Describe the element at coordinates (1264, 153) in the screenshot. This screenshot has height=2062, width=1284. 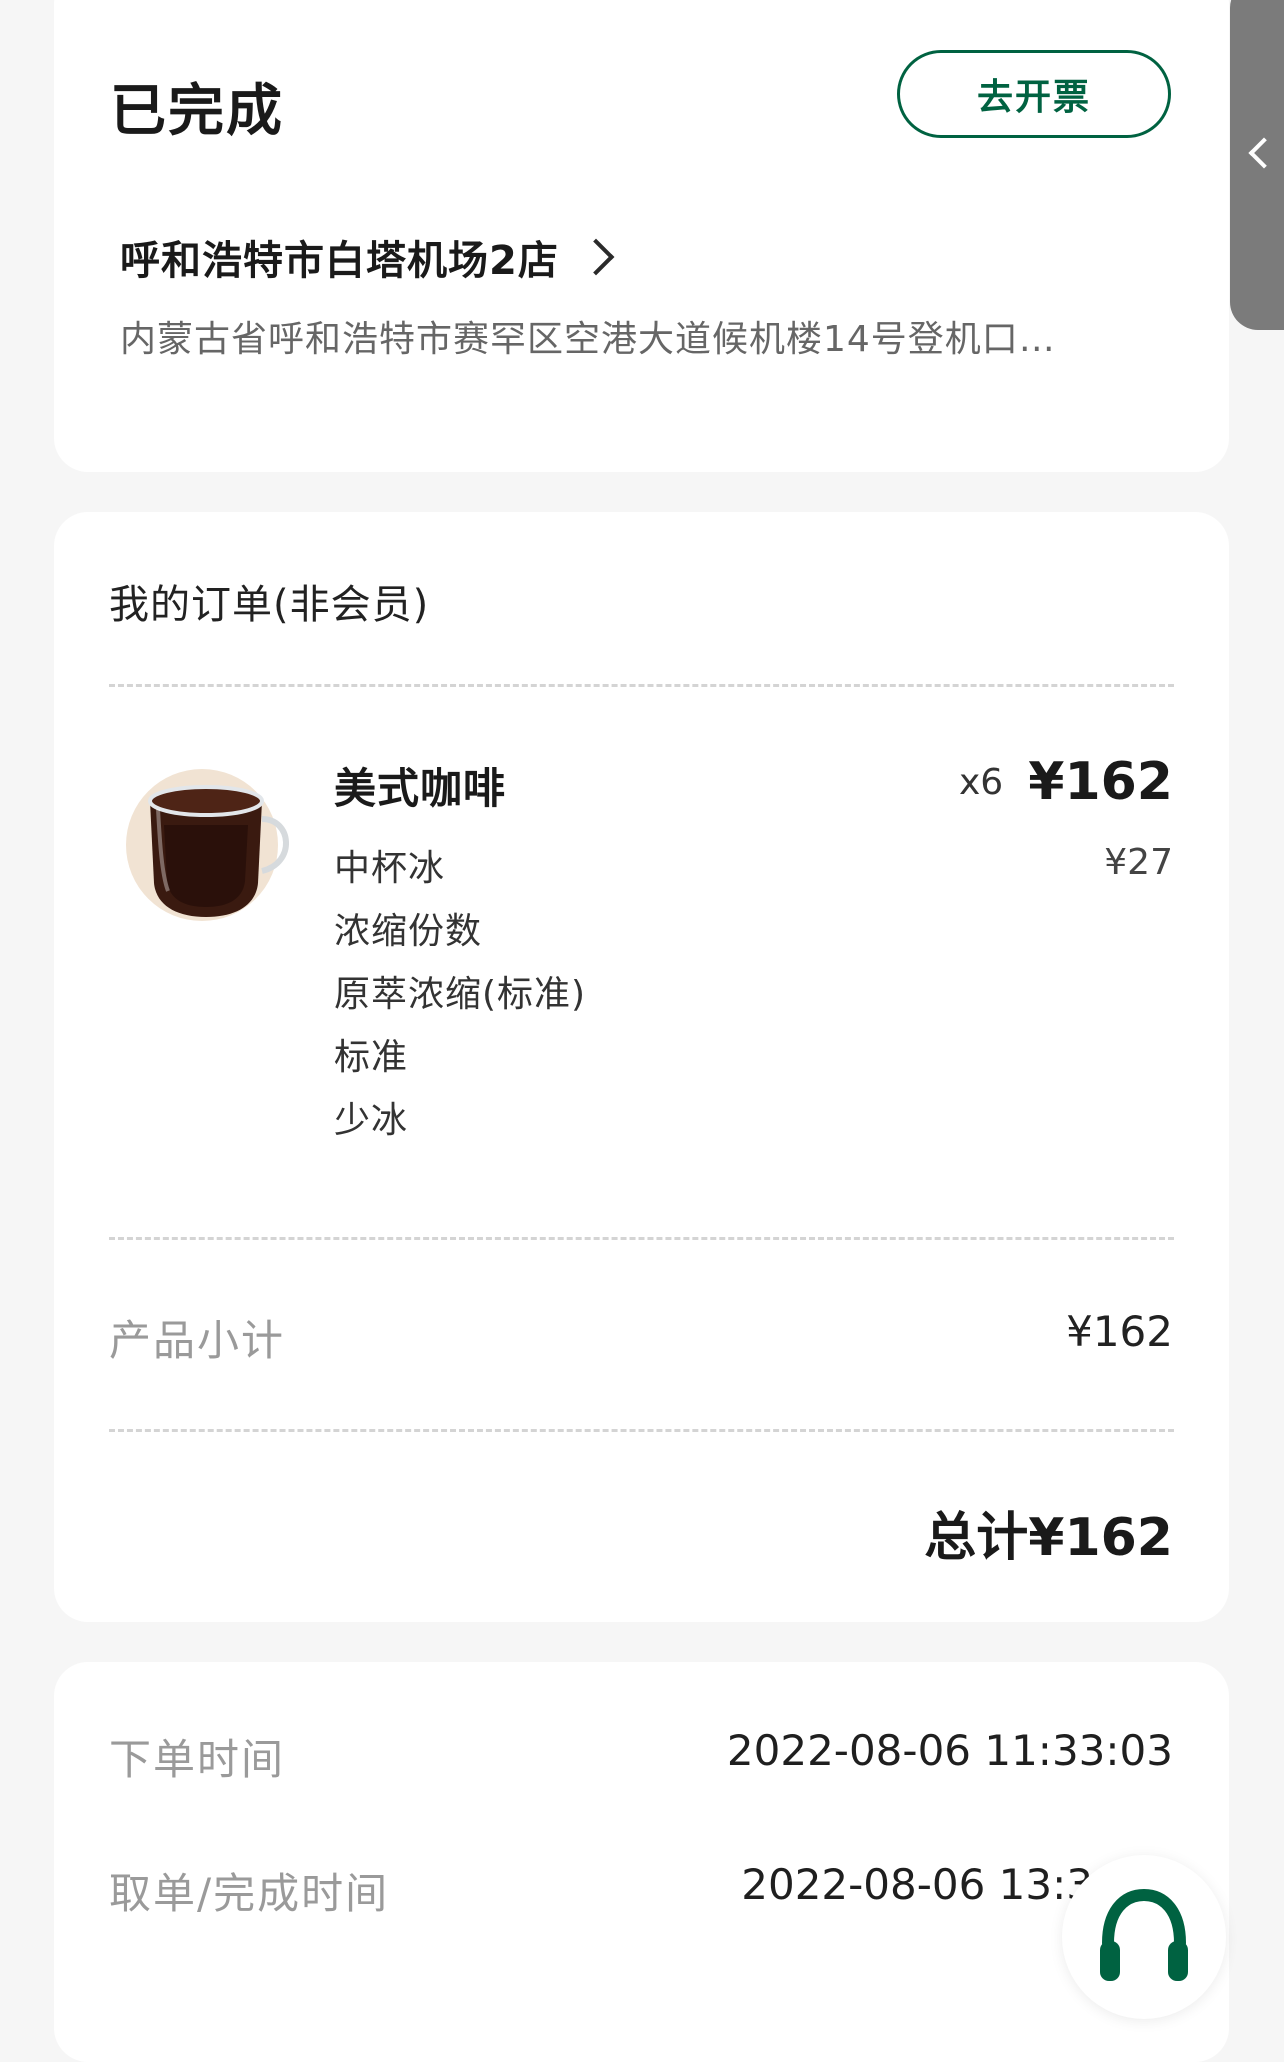
I see `chevron-left-icon` at that location.